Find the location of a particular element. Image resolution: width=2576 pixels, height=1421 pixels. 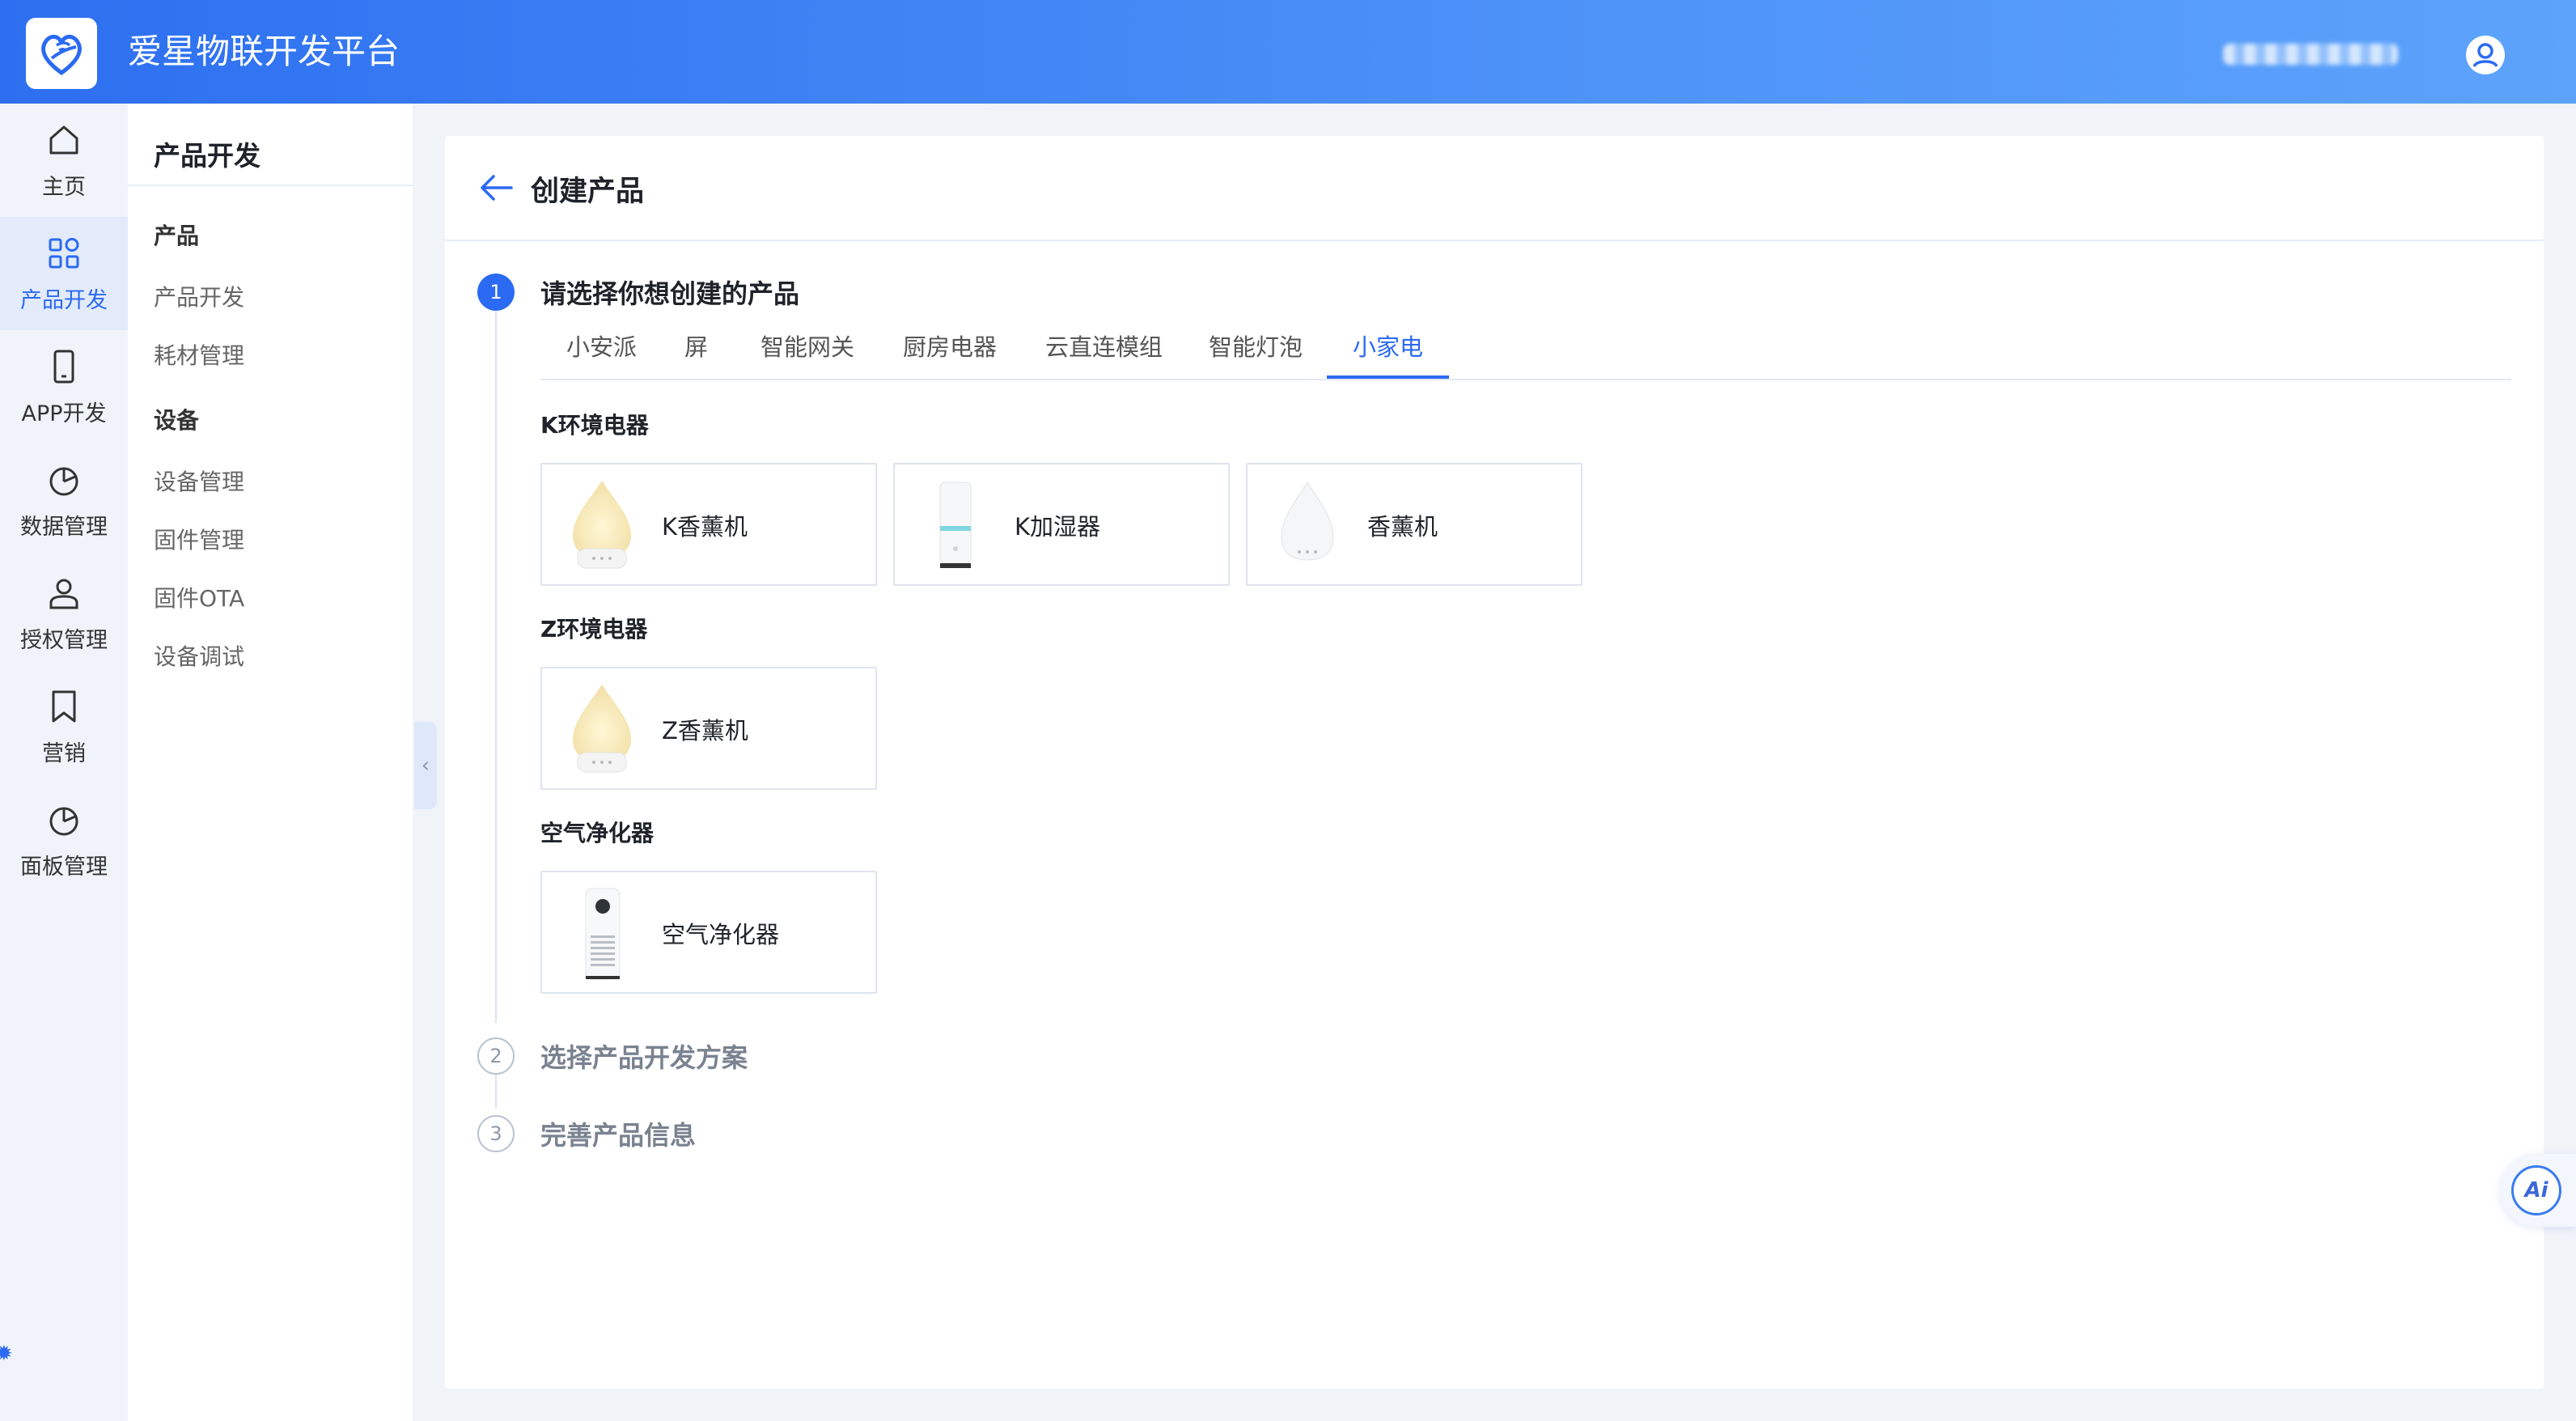

step-2-title: 选择产品开发方案 is located at coordinates (644, 1058).